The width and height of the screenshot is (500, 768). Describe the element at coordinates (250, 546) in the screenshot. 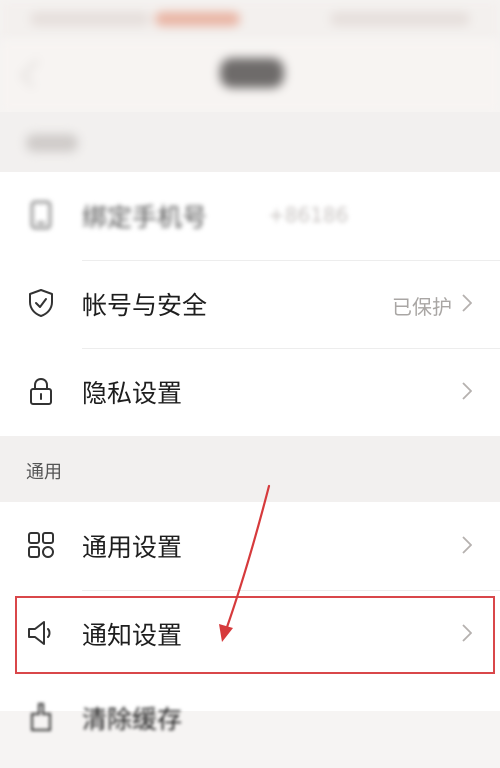

I see `general-settings-row: 通用设置` at that location.